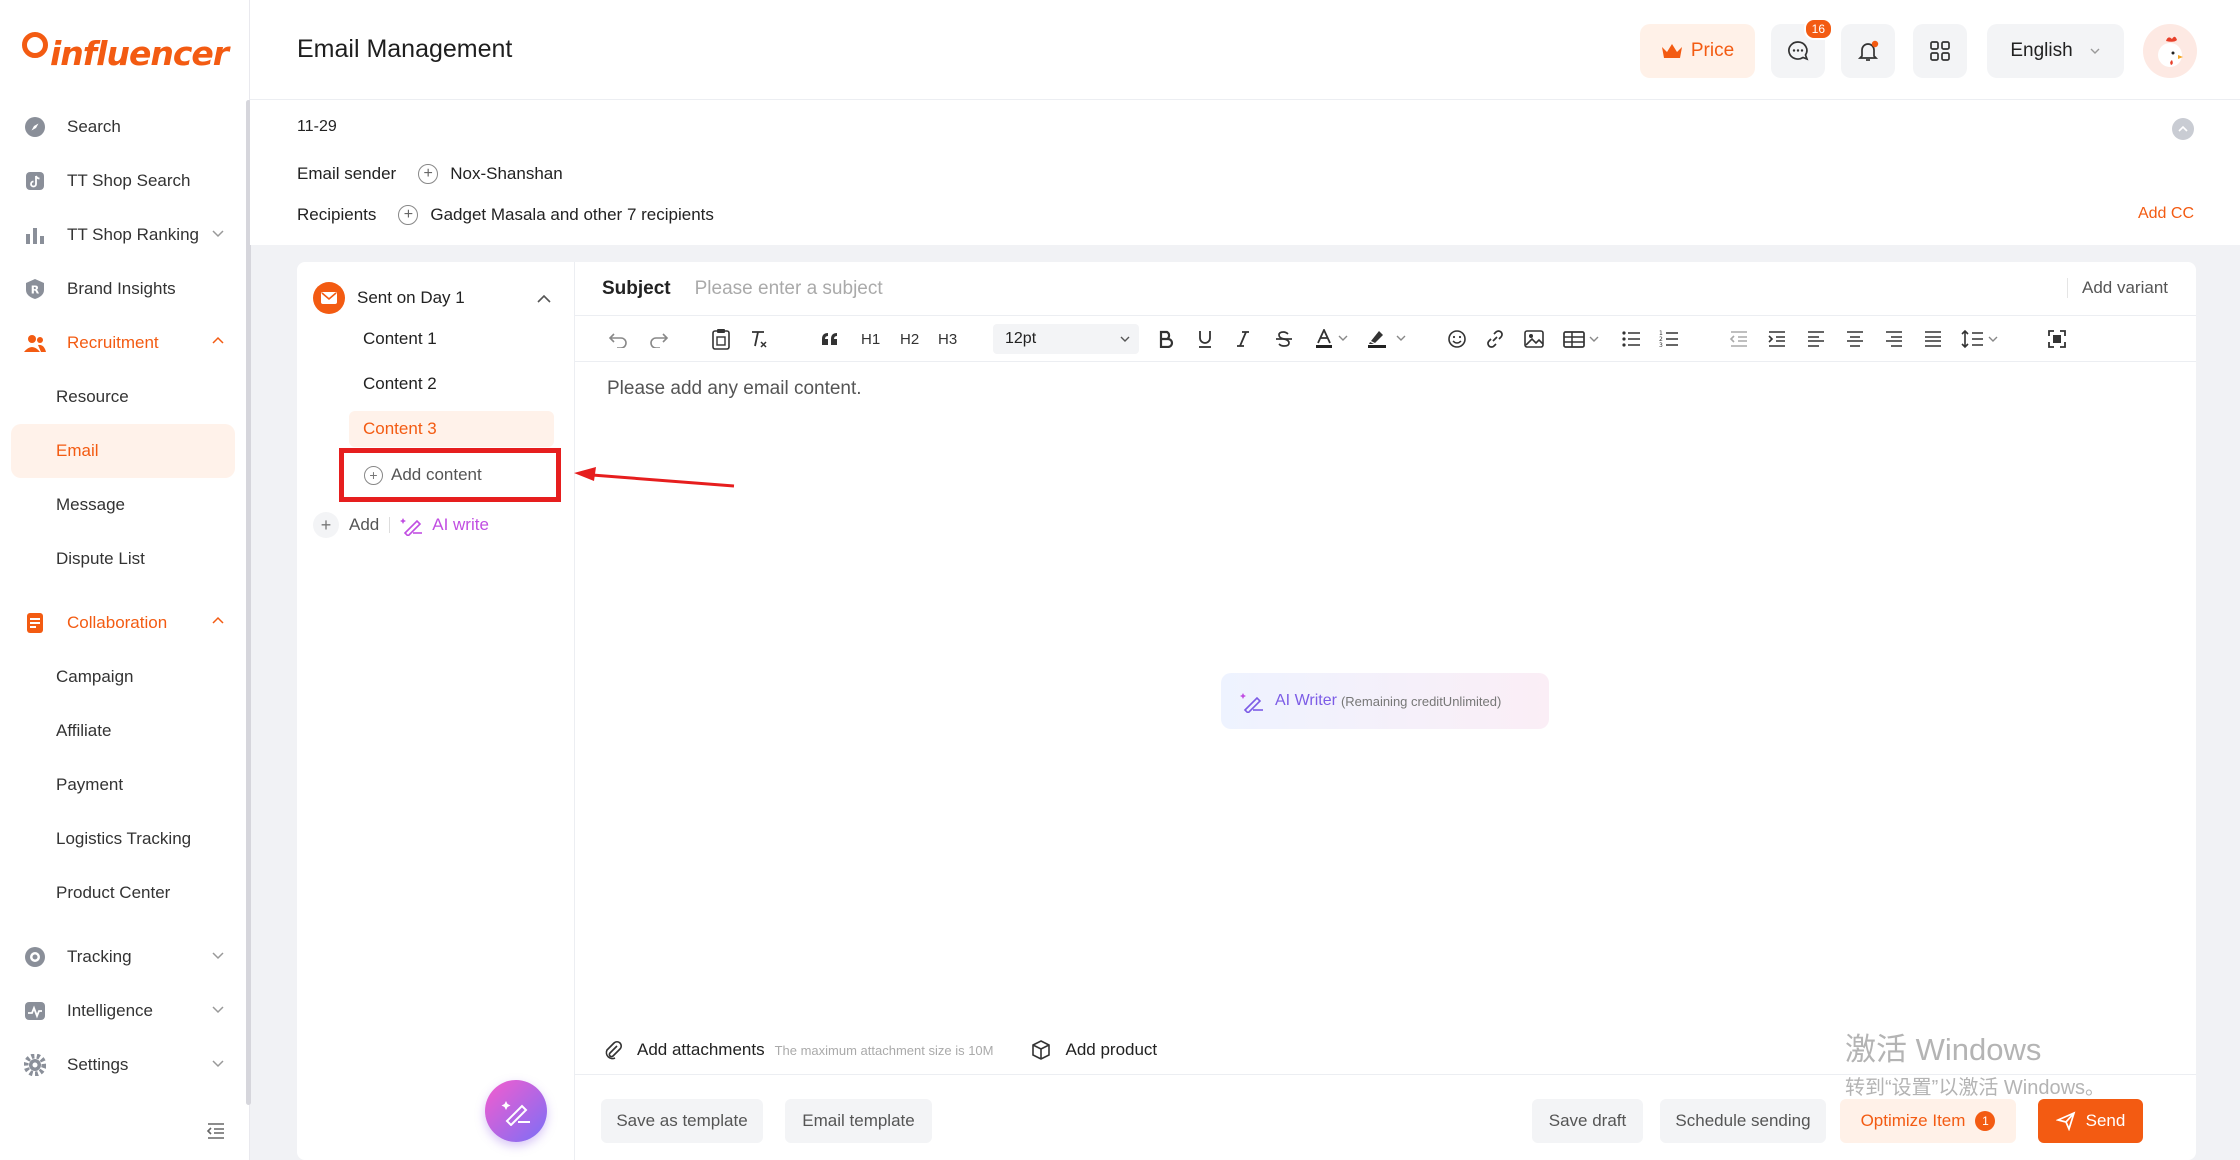 This screenshot has width=2240, height=1160. What do you see at coordinates (35, 290) in the screenshot?
I see `svg-text: R` at bounding box center [35, 290].